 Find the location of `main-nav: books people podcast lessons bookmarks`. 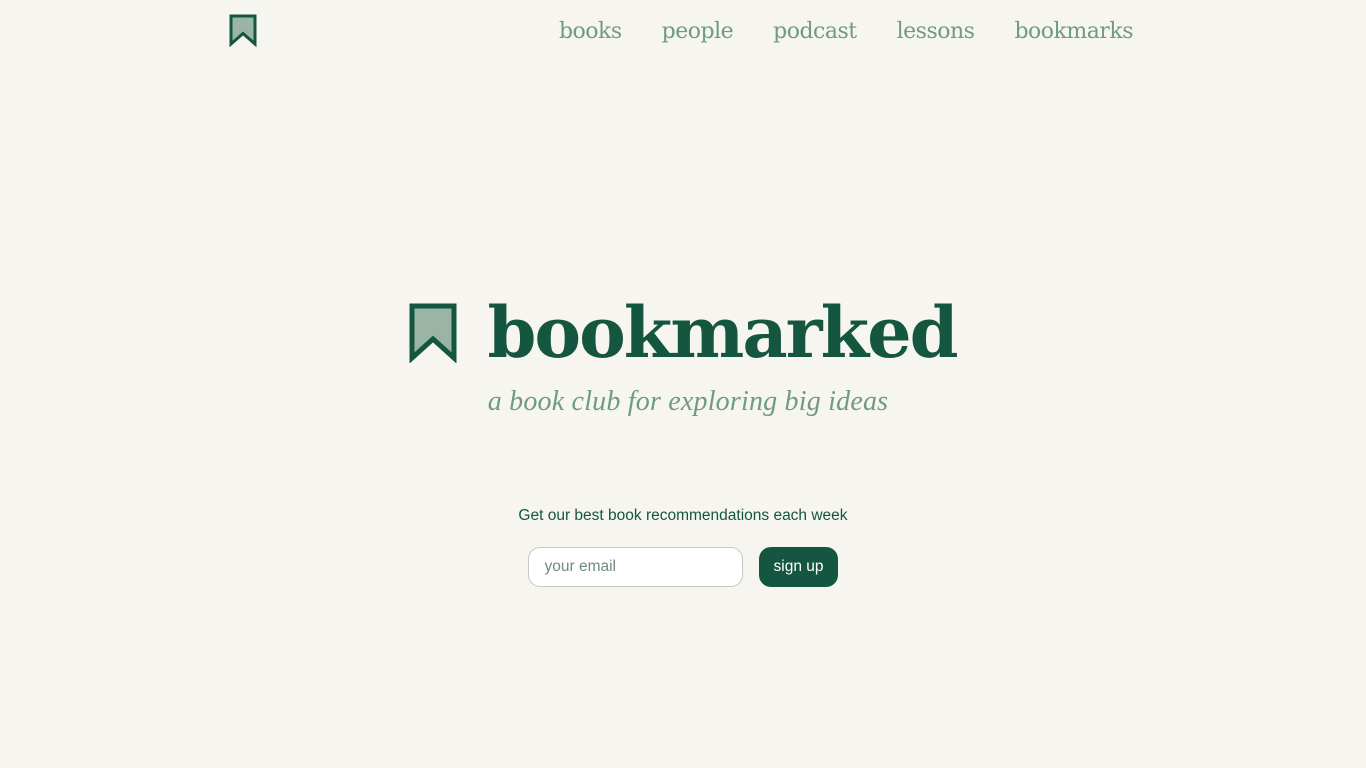

main-nav: books people podcast lessons bookmarks is located at coordinates (846, 32).